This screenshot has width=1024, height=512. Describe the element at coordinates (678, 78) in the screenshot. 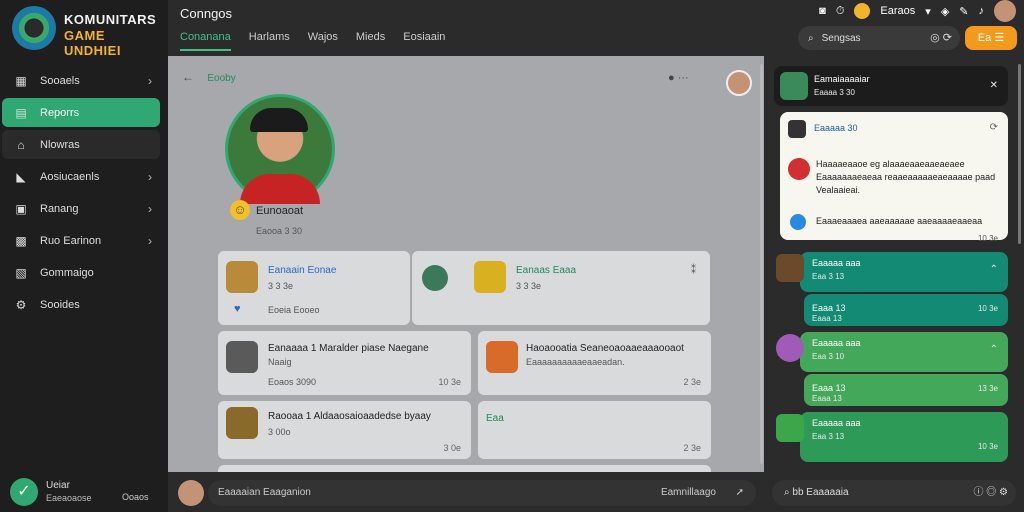

I see `more-options-icon: ● ···` at that location.